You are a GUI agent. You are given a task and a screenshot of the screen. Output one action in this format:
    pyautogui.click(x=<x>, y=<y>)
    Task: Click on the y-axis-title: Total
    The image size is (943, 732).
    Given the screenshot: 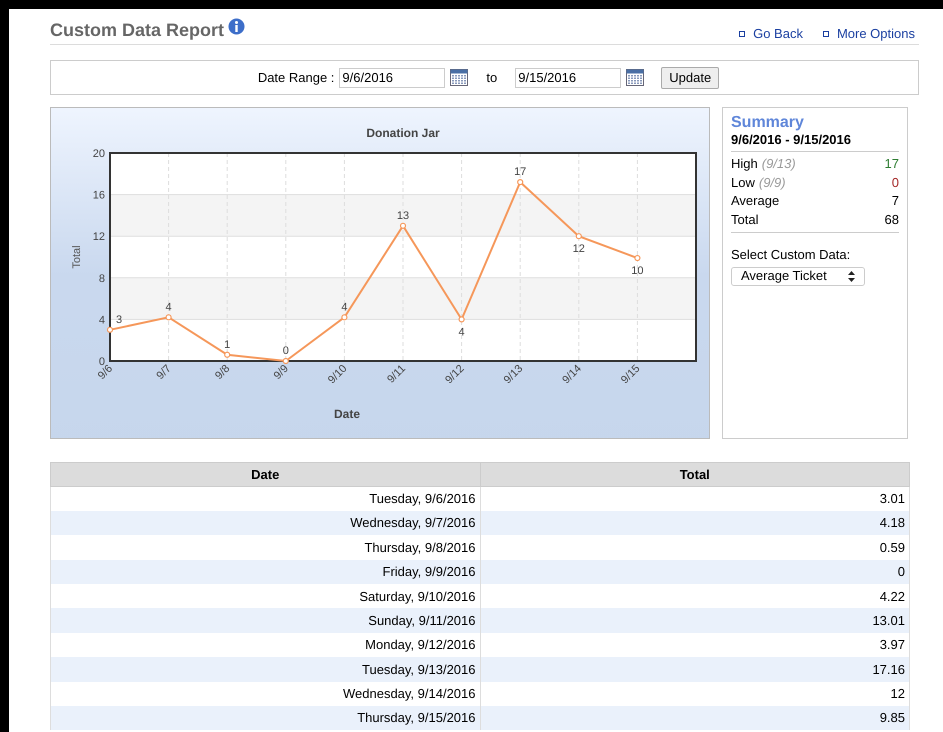 What is the action you would take?
    pyautogui.click(x=77, y=257)
    